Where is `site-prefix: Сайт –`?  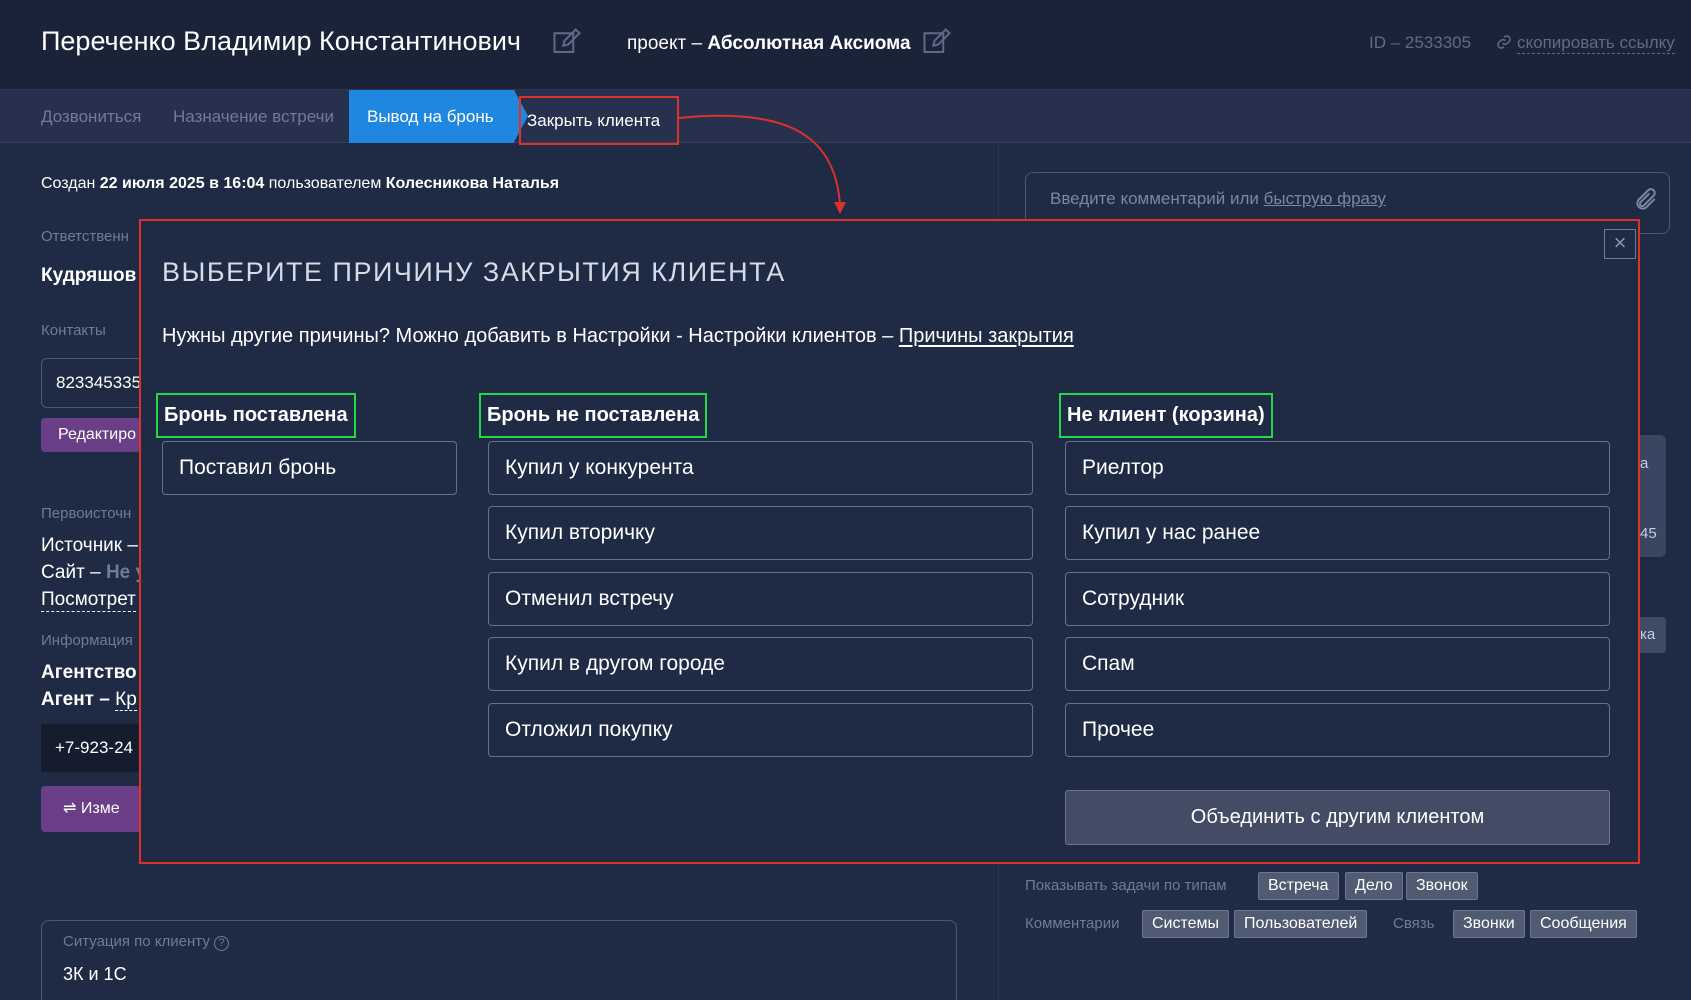
site-prefix: Сайт – is located at coordinates (71, 572).